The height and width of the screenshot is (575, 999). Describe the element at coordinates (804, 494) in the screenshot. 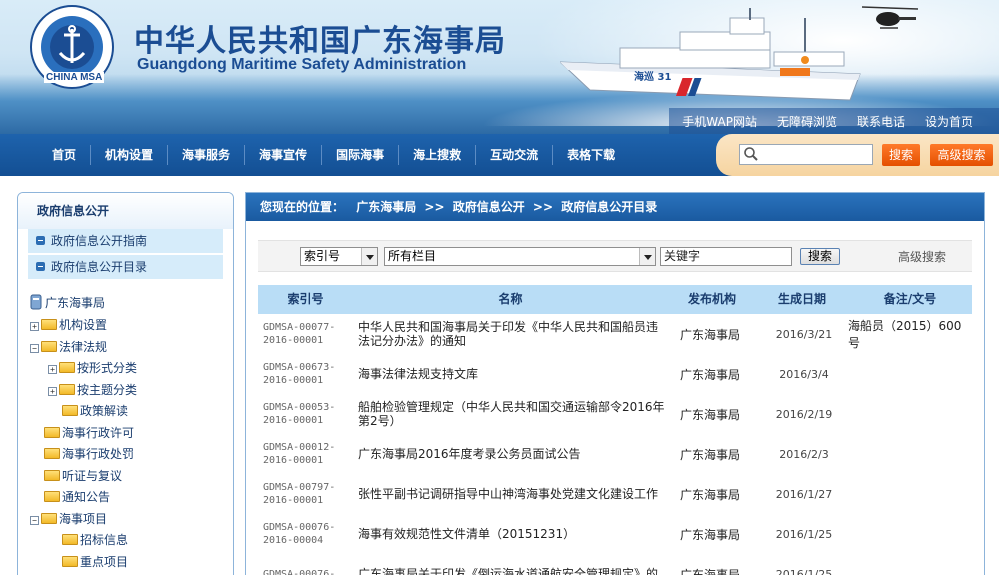

I see `cell-date: 2016/1/27` at that location.